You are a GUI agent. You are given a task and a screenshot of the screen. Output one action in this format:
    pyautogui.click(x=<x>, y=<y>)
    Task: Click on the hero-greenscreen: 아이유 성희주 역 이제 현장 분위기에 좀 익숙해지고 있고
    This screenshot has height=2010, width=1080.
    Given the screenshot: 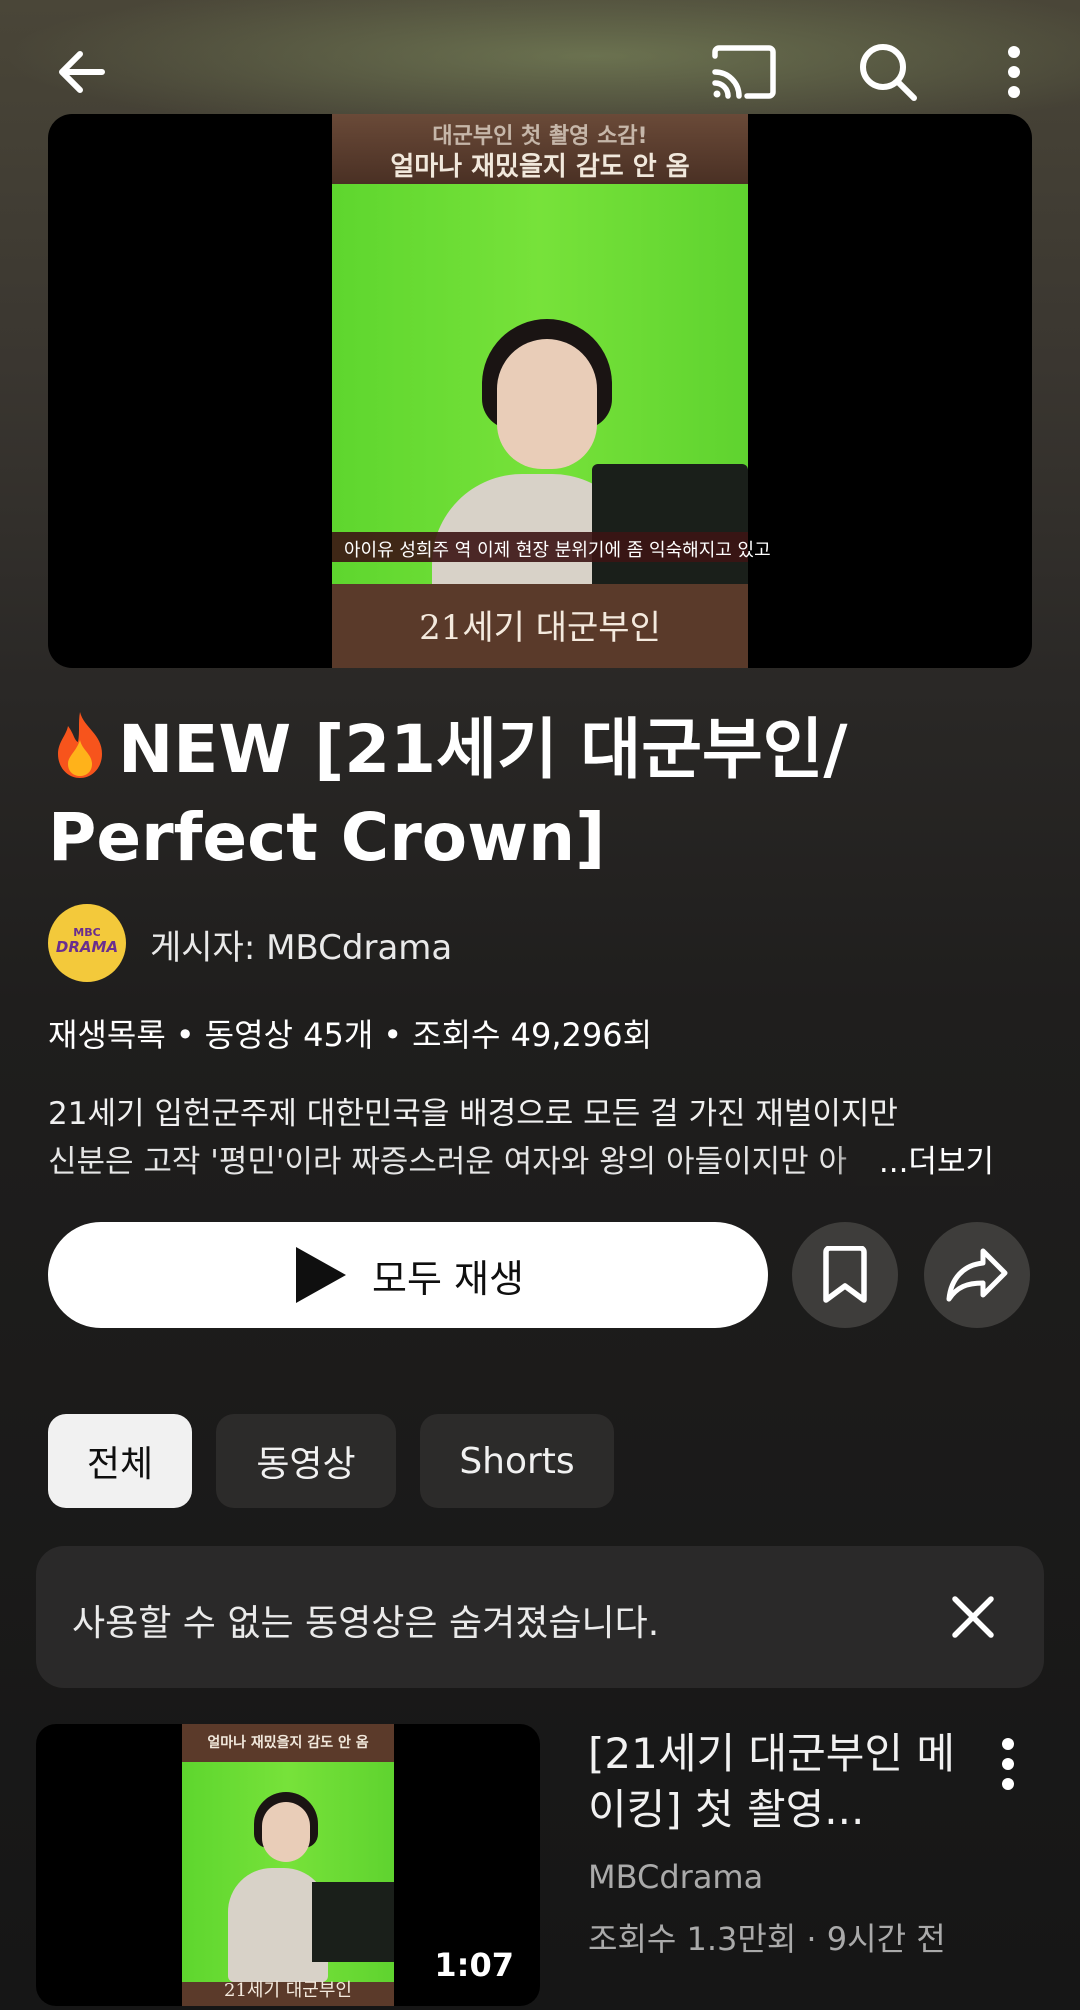 What is the action you would take?
    pyautogui.click(x=551, y=426)
    